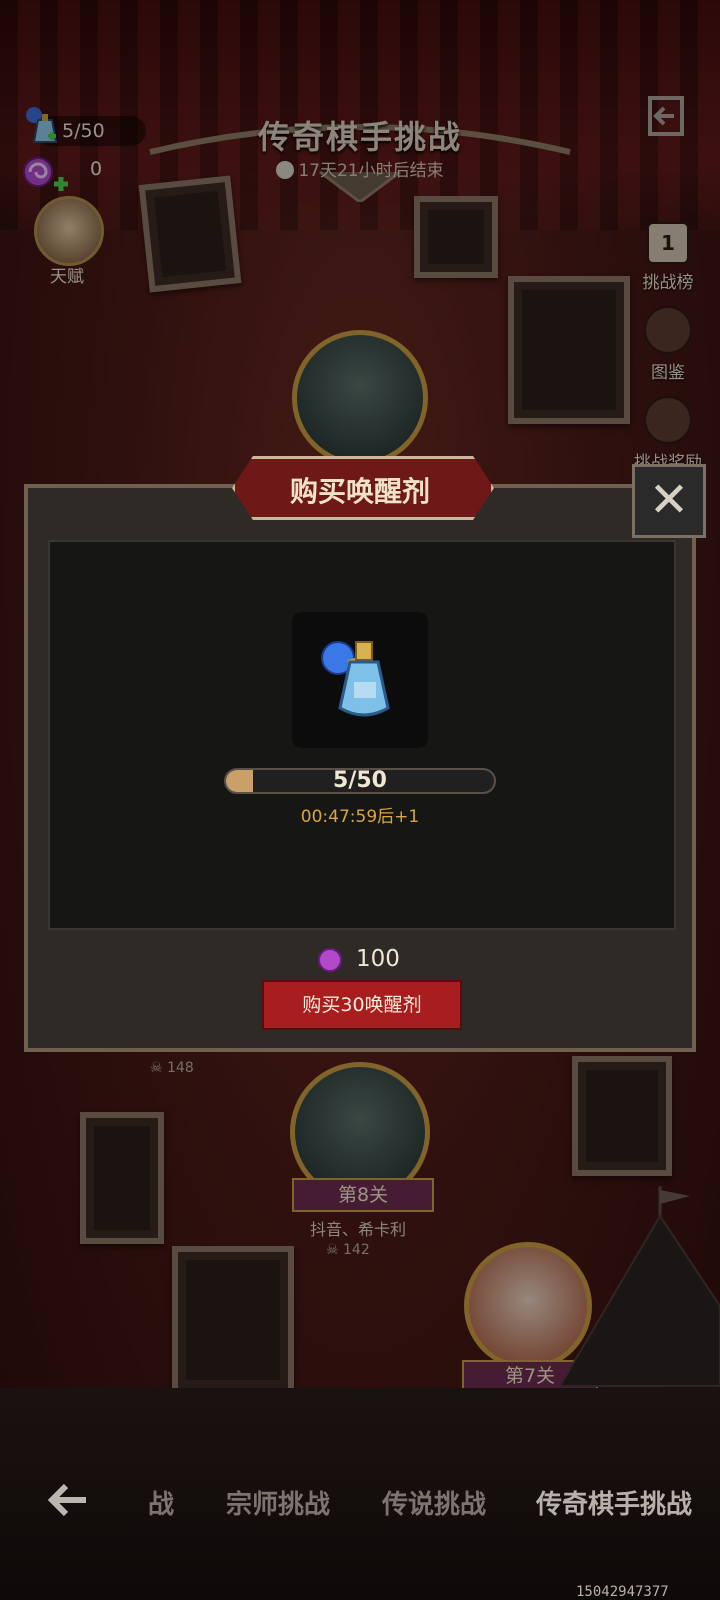  I want to click on elixir-progress-text: 5/50, so click(360, 780).